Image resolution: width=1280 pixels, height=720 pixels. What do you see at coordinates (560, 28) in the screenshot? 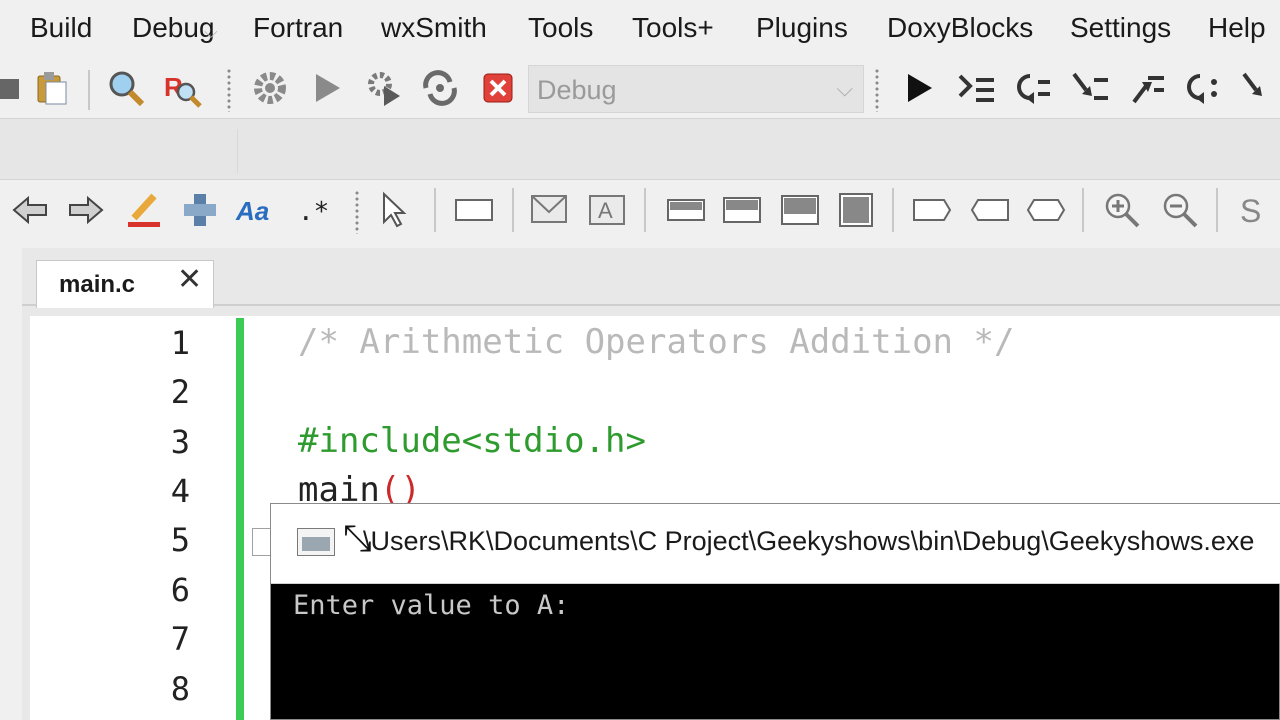
I see `menu-tools: Tools` at bounding box center [560, 28].